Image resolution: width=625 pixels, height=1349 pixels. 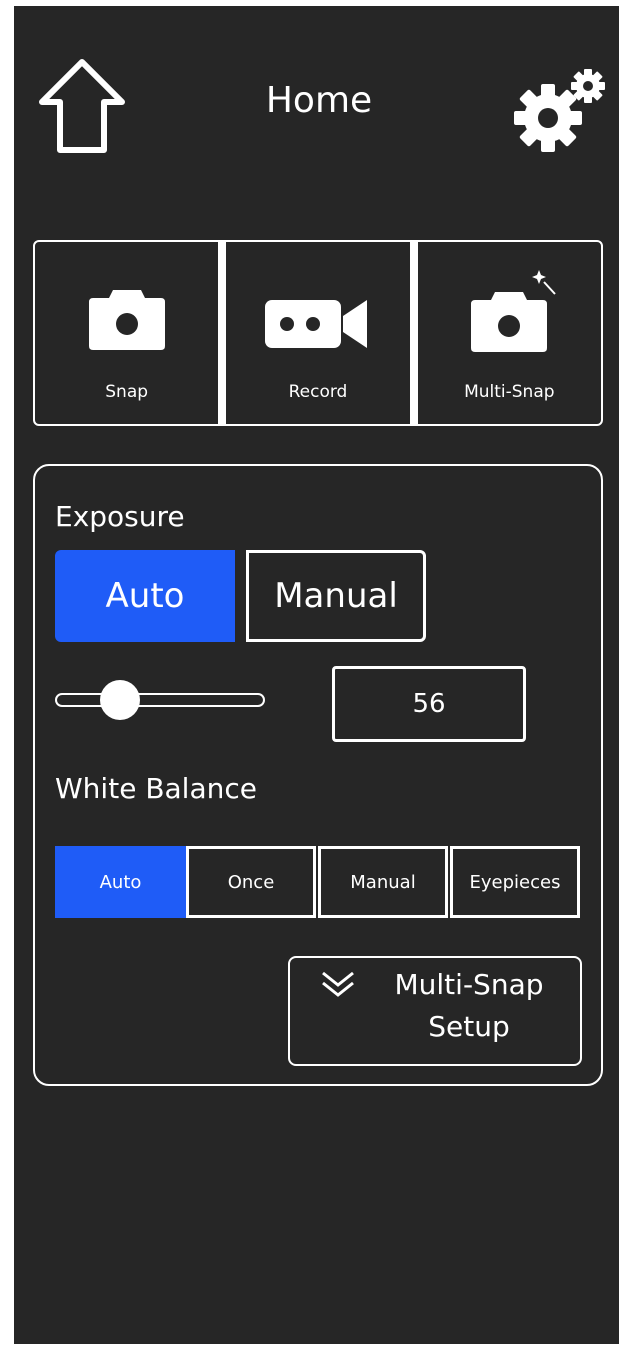 What do you see at coordinates (315, 324) in the screenshot?
I see `video-camera-icon` at bounding box center [315, 324].